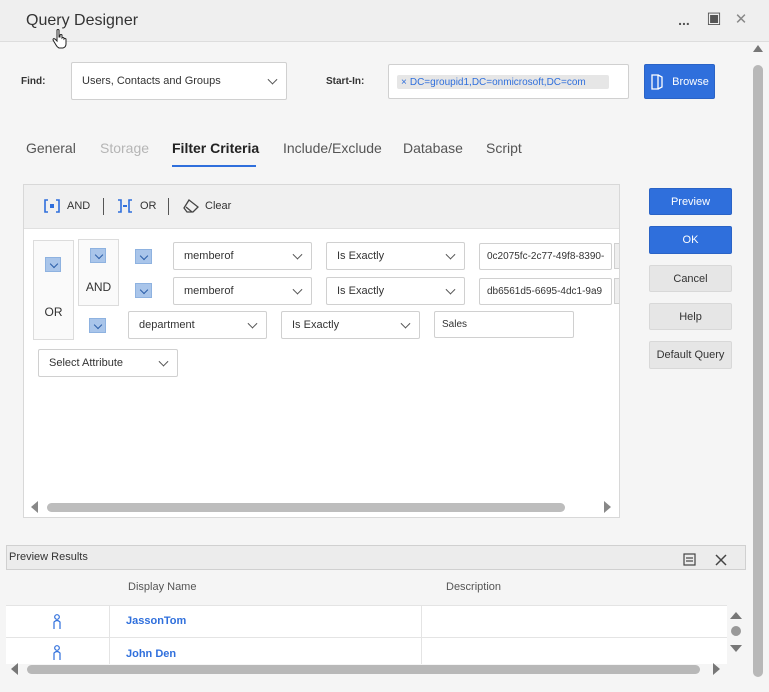 Image resolution: width=769 pixels, height=692 pixels. Describe the element at coordinates (474, 587) in the screenshot. I see `column-description: Description` at that location.